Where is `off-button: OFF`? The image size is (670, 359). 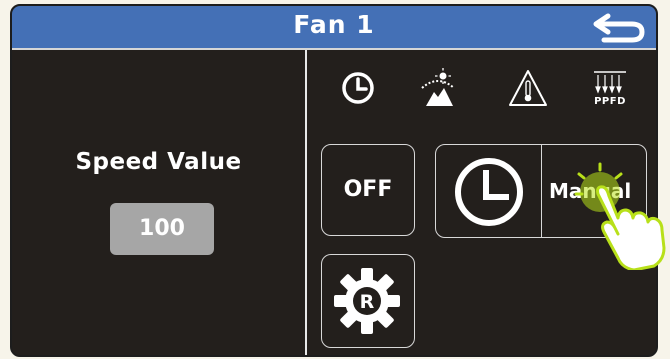
off-button: OFF is located at coordinates (368, 190).